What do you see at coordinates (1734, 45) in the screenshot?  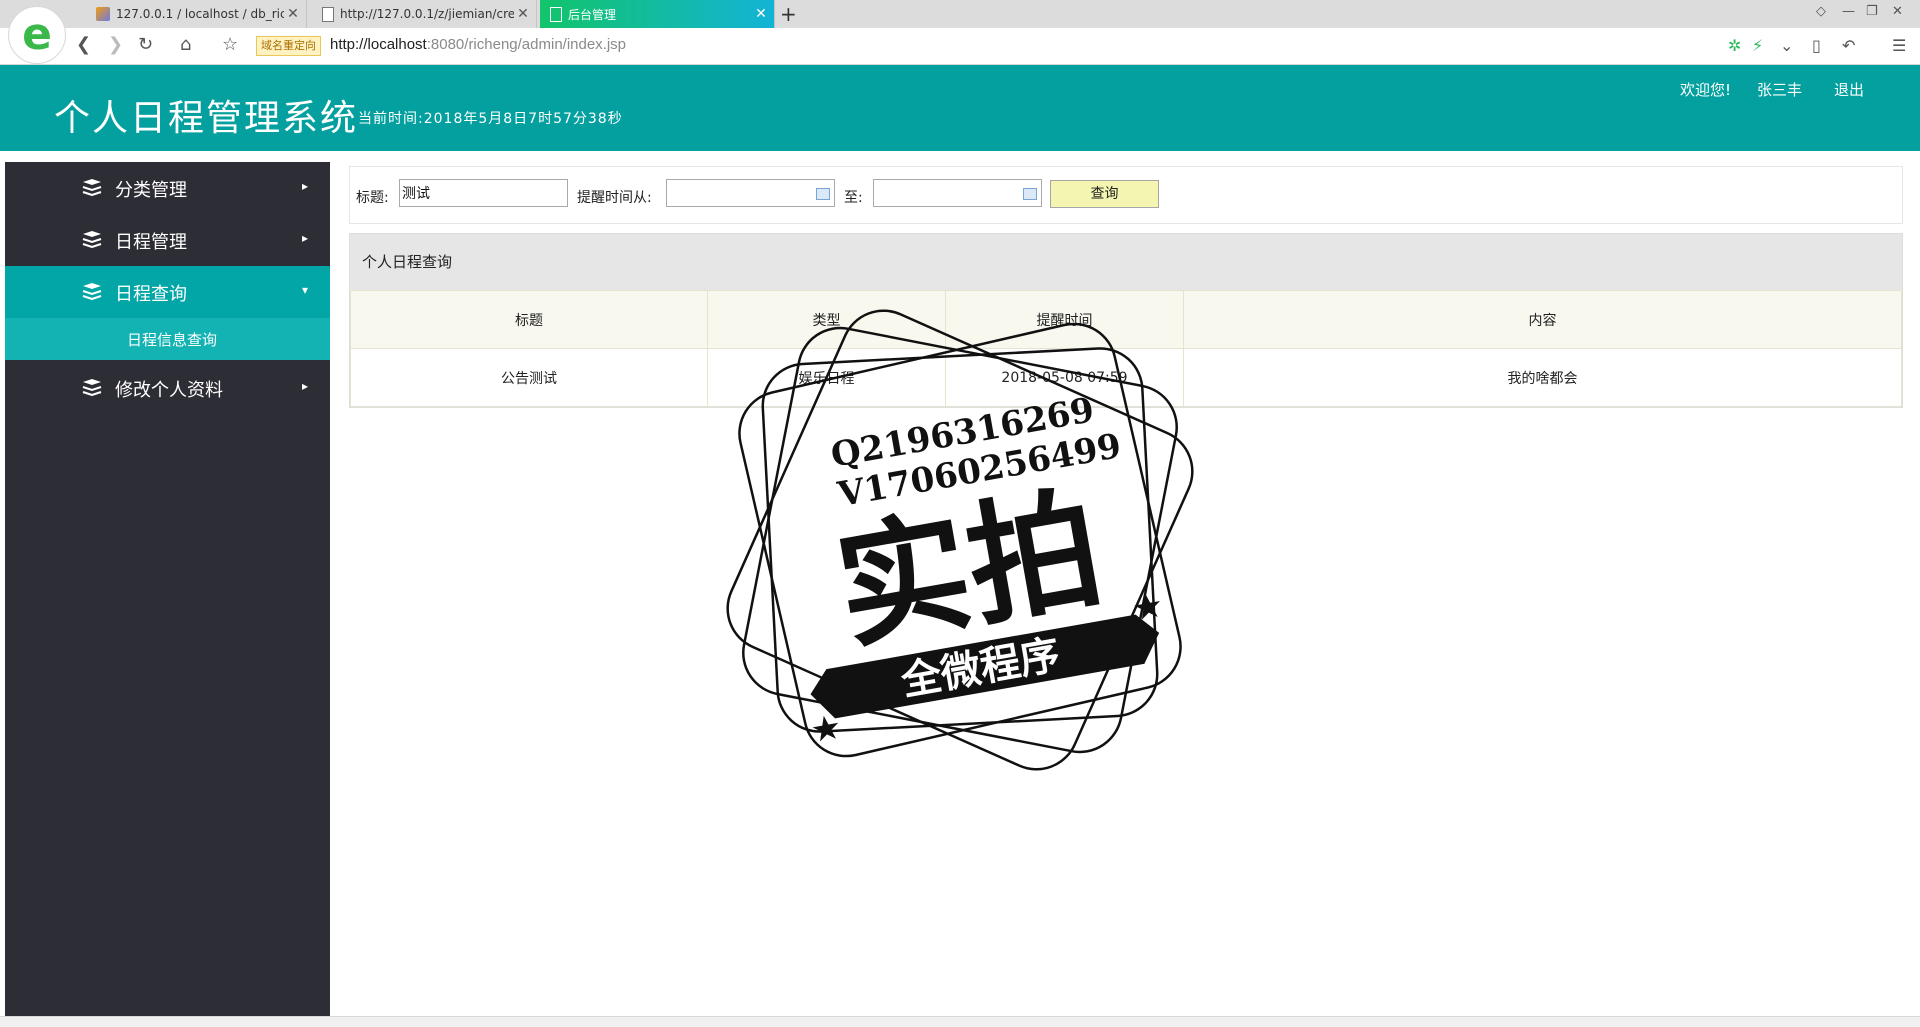 I see `refresh-plugin-icon: ✲` at bounding box center [1734, 45].